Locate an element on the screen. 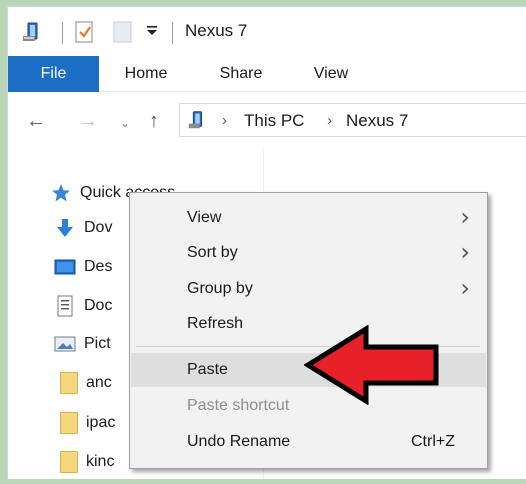 The image size is (526, 484). nav-item-downloads: Dov is located at coordinates (83, 228).